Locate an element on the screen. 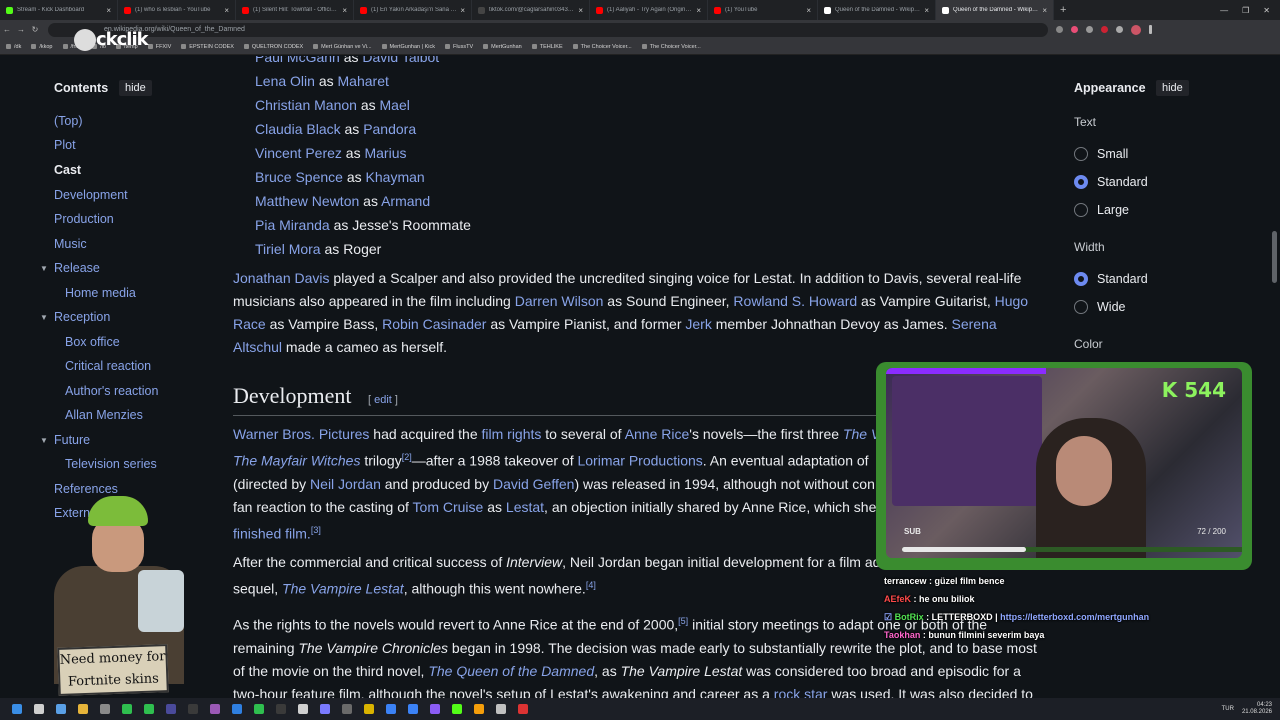 The image size is (1280, 720). link: Hugo is located at coordinates (1011, 301).